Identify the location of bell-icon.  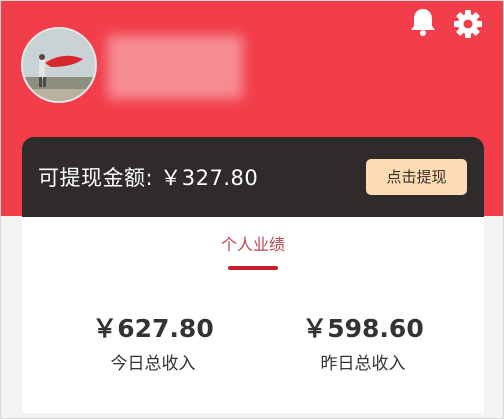
(423, 22).